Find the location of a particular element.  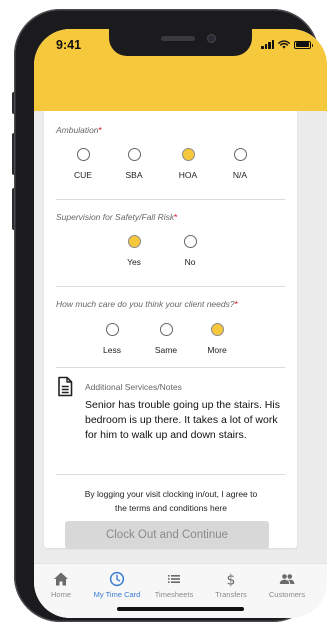

radio-no is located at coordinates (190, 241).